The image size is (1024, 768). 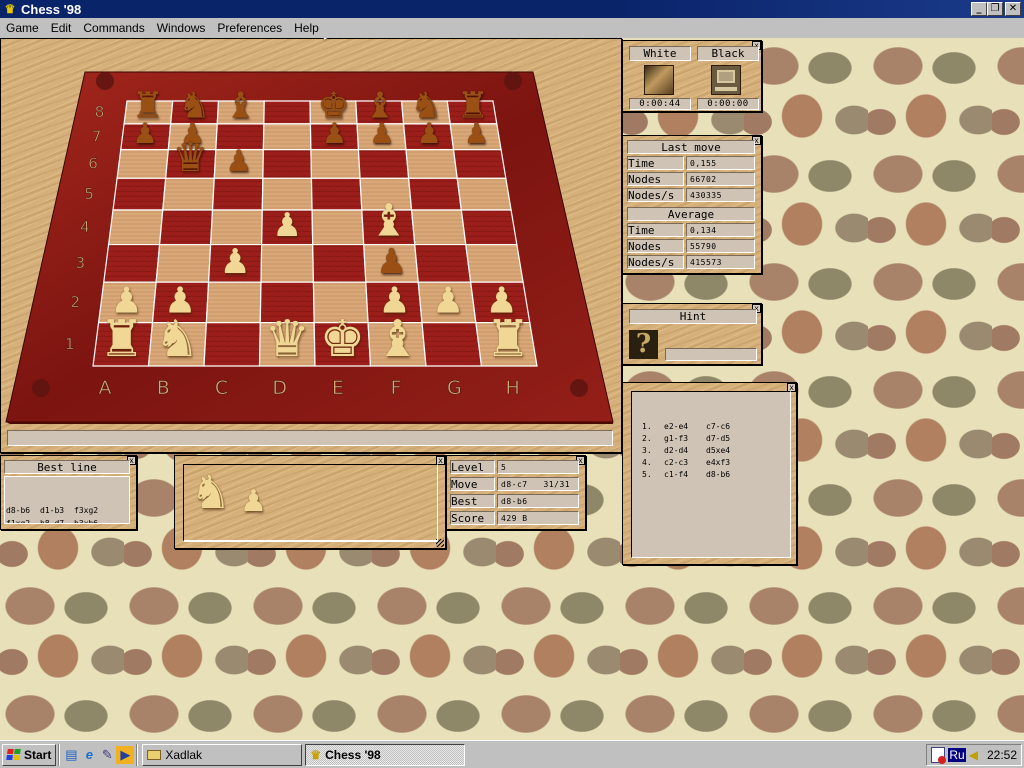 What do you see at coordinates (452, 344) in the screenshot?
I see `square-g1` at bounding box center [452, 344].